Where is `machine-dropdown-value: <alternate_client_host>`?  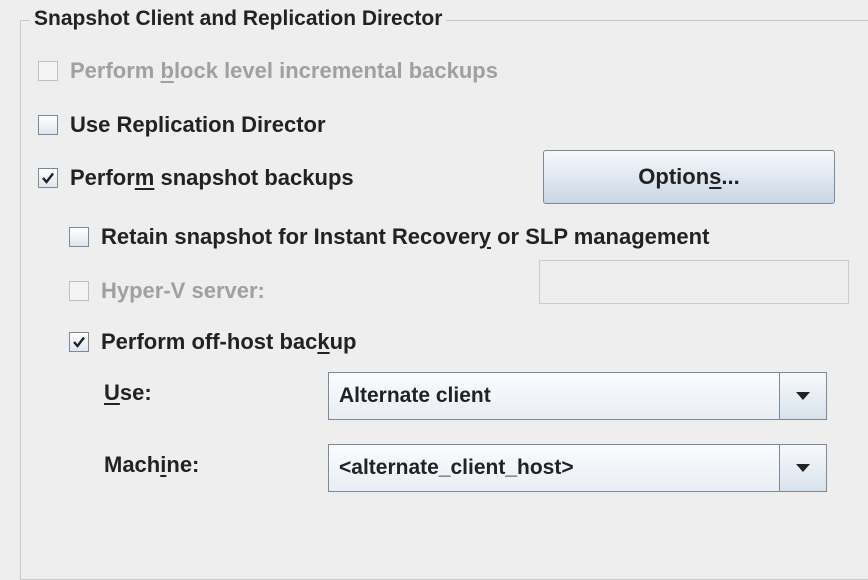
machine-dropdown-value: <alternate_client_host> is located at coordinates (554, 468).